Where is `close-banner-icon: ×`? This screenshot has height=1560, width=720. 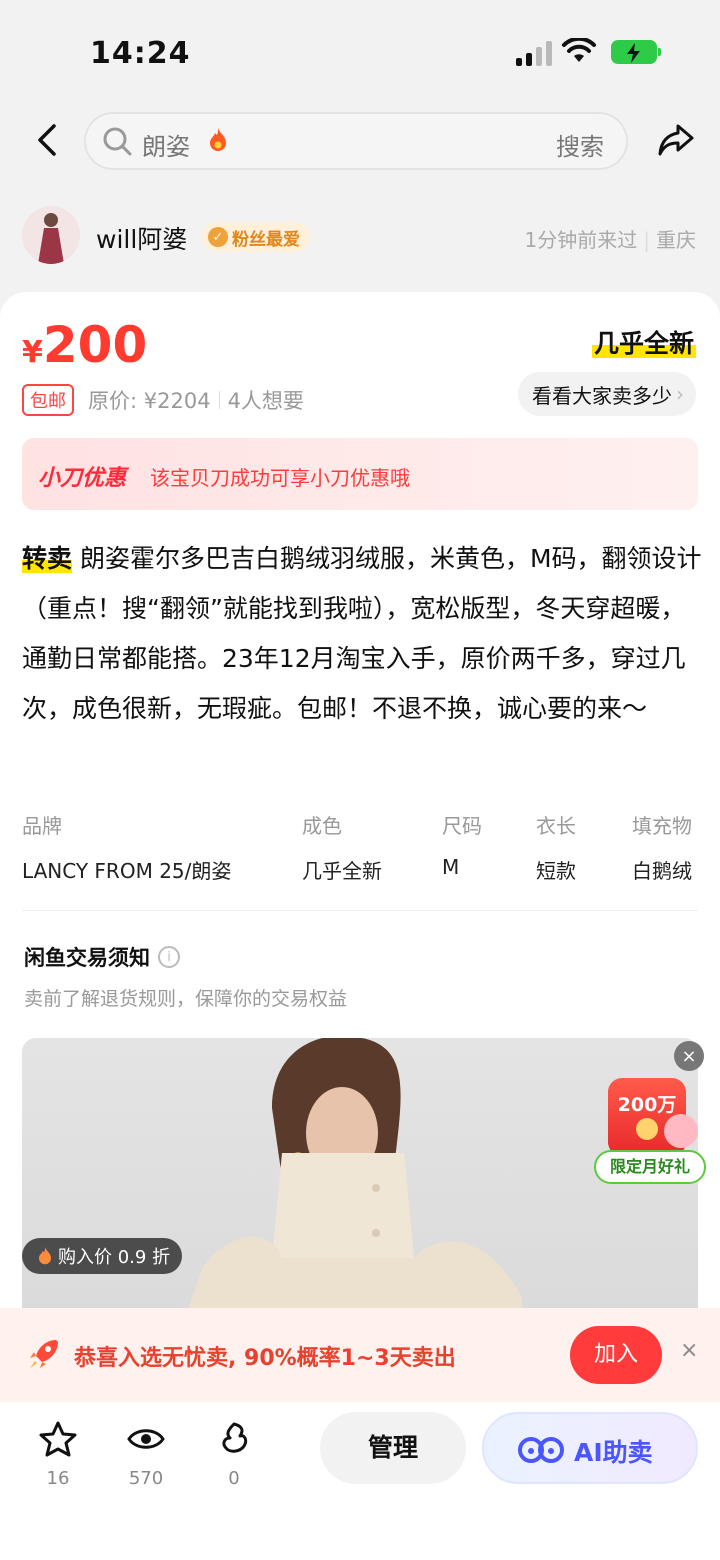 close-banner-icon: × is located at coordinates (689, 1350).